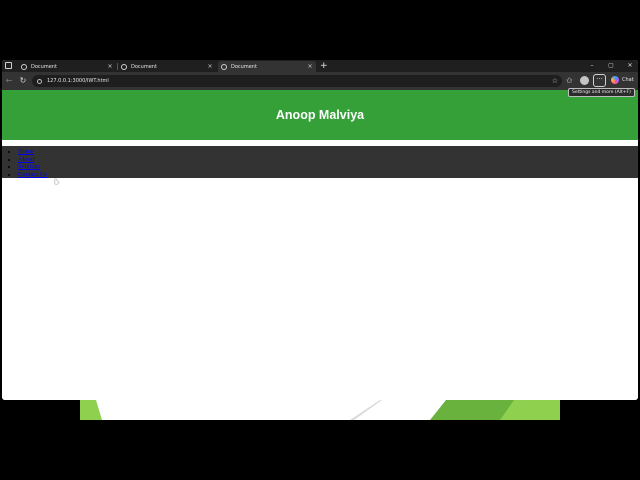  Describe the element at coordinates (615, 80) in the screenshot. I see `copilot-icon` at that location.